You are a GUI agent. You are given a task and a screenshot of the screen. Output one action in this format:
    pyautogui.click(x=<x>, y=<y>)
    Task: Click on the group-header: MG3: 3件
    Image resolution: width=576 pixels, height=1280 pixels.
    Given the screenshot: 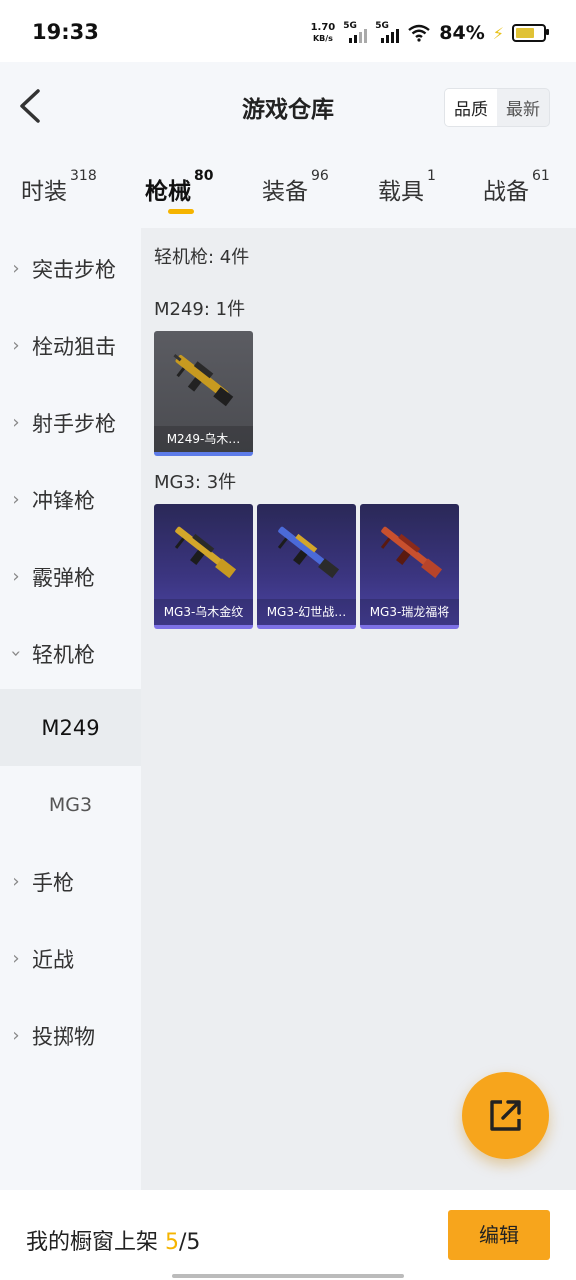 What is the action you would take?
    pyautogui.click(x=195, y=482)
    